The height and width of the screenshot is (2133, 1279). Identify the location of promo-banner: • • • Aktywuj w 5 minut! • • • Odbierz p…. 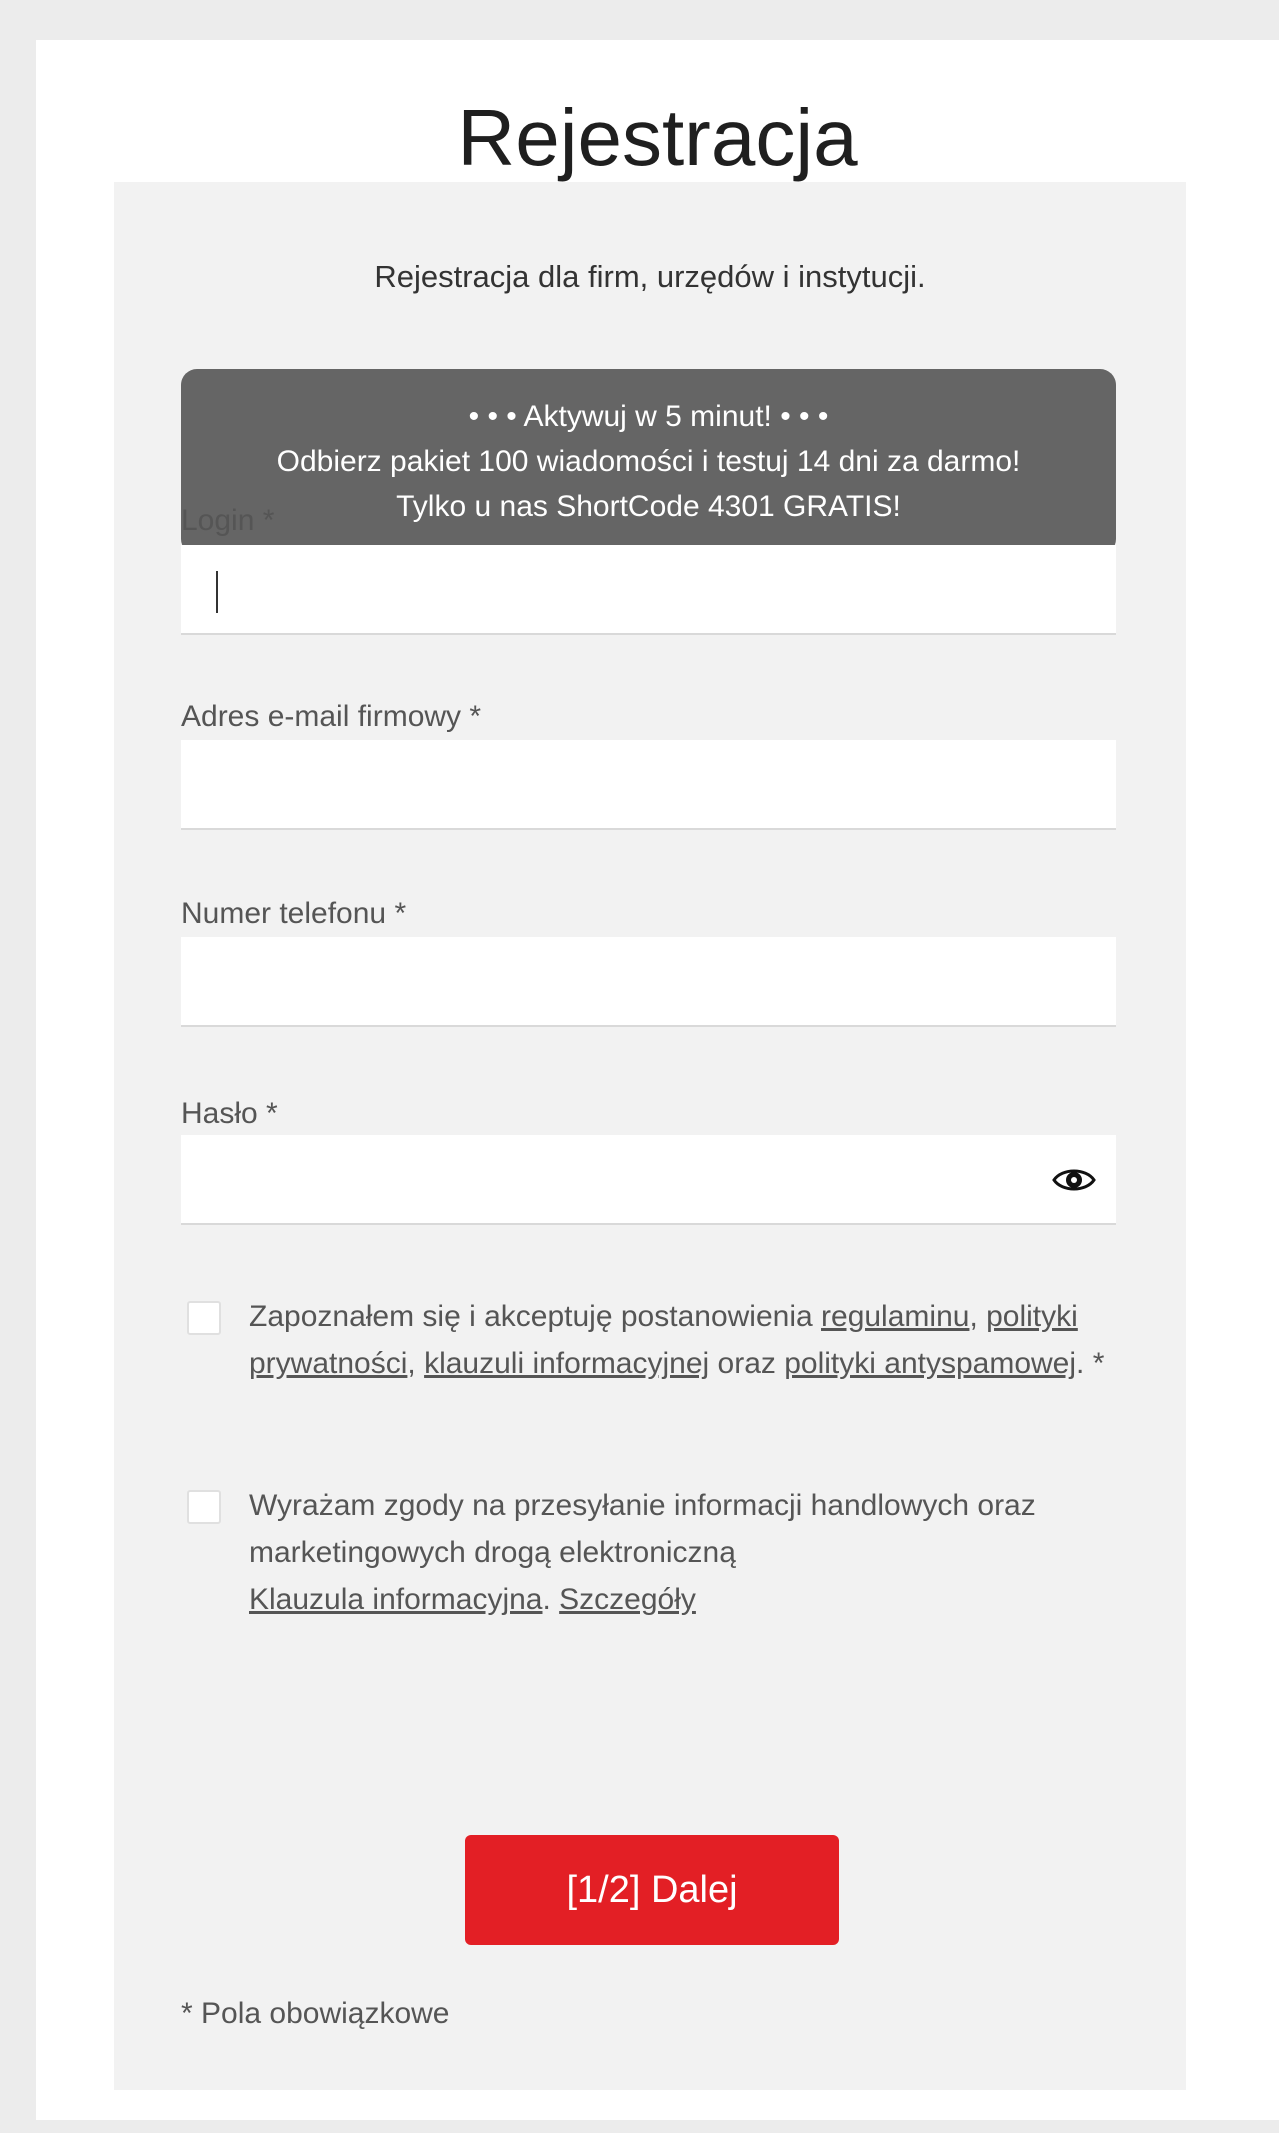
(648, 462).